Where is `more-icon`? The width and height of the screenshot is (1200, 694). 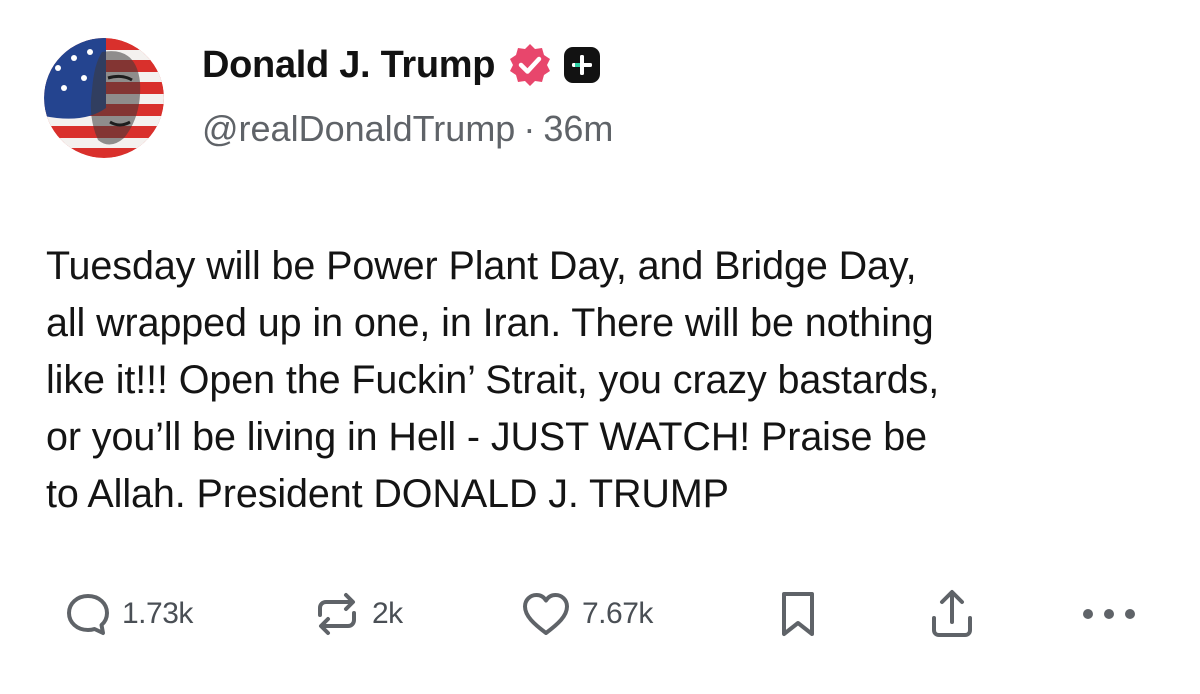 more-icon is located at coordinates (1109, 614).